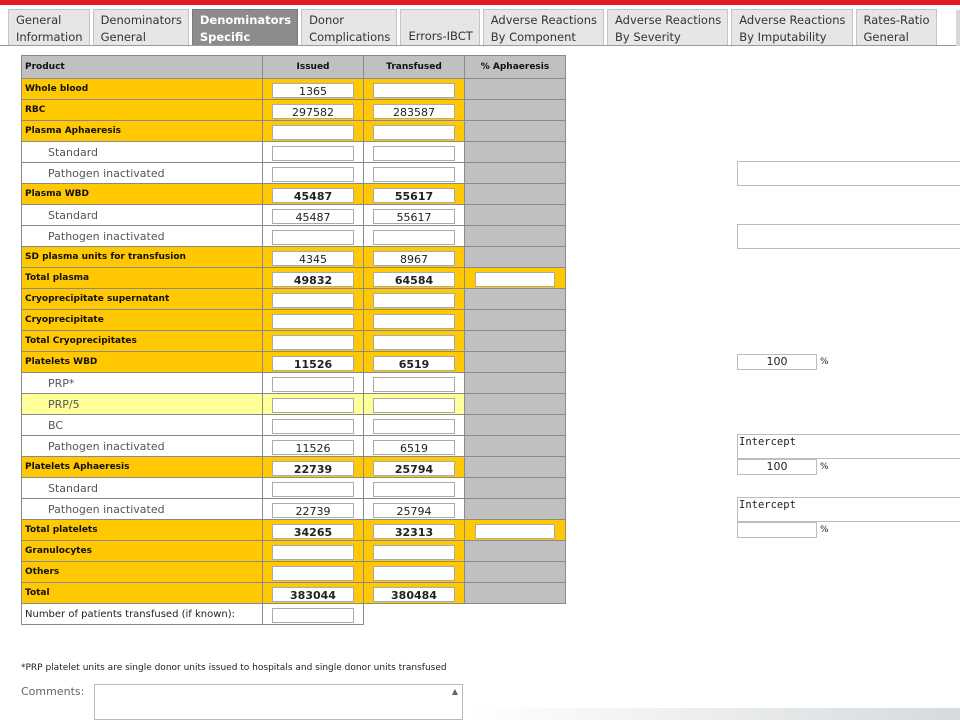 This screenshot has width=960, height=720. I want to click on transfused-cell: 6519, so click(414, 446).